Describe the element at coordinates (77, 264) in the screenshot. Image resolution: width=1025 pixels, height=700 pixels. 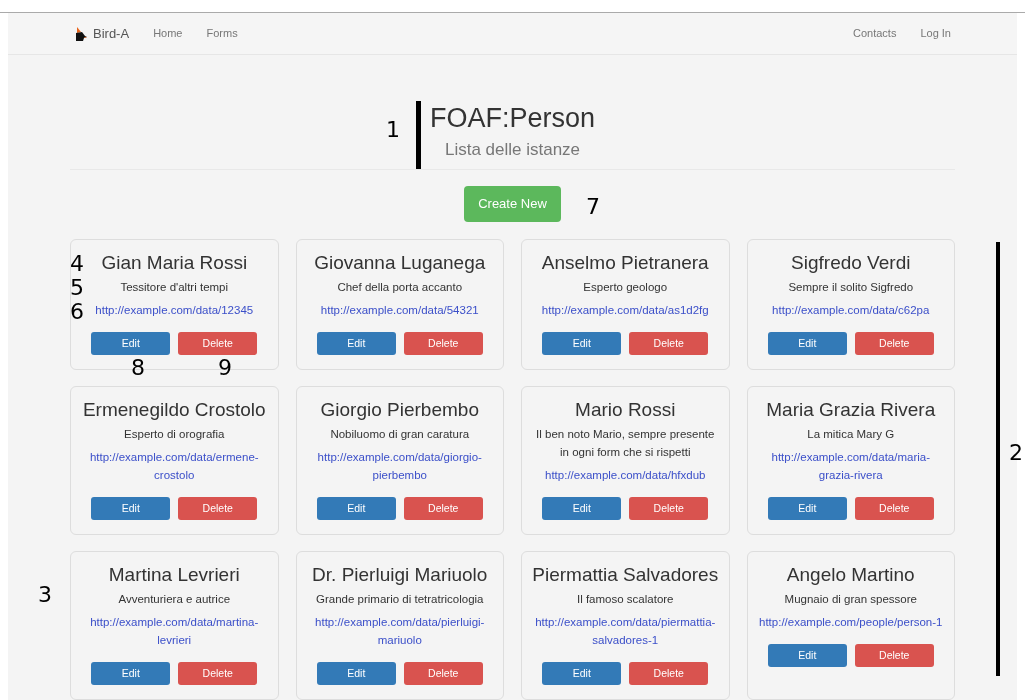
I see `annotation-number: 4` at that location.